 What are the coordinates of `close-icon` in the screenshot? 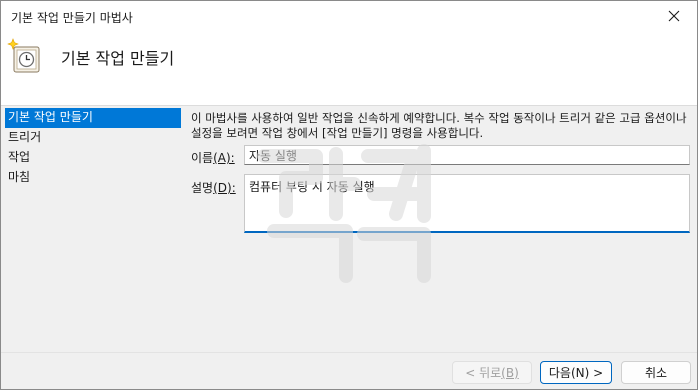 It's located at (674, 16).